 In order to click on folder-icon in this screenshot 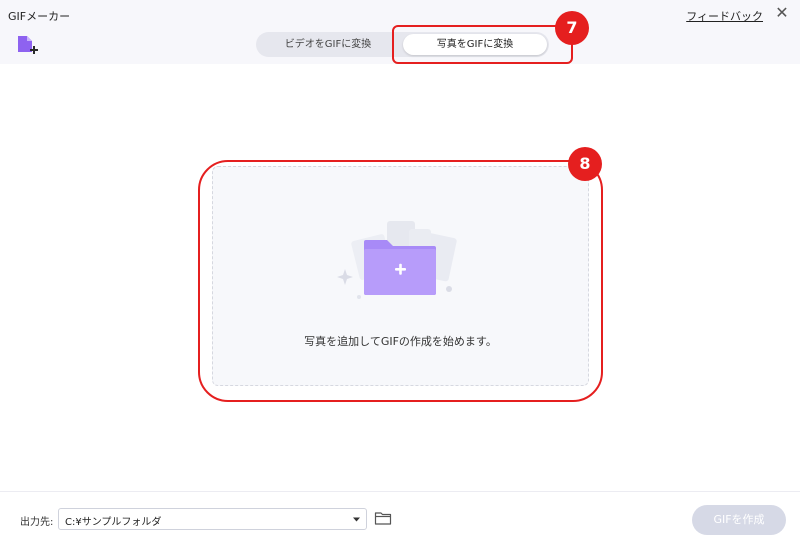, I will do `click(383, 518)`.